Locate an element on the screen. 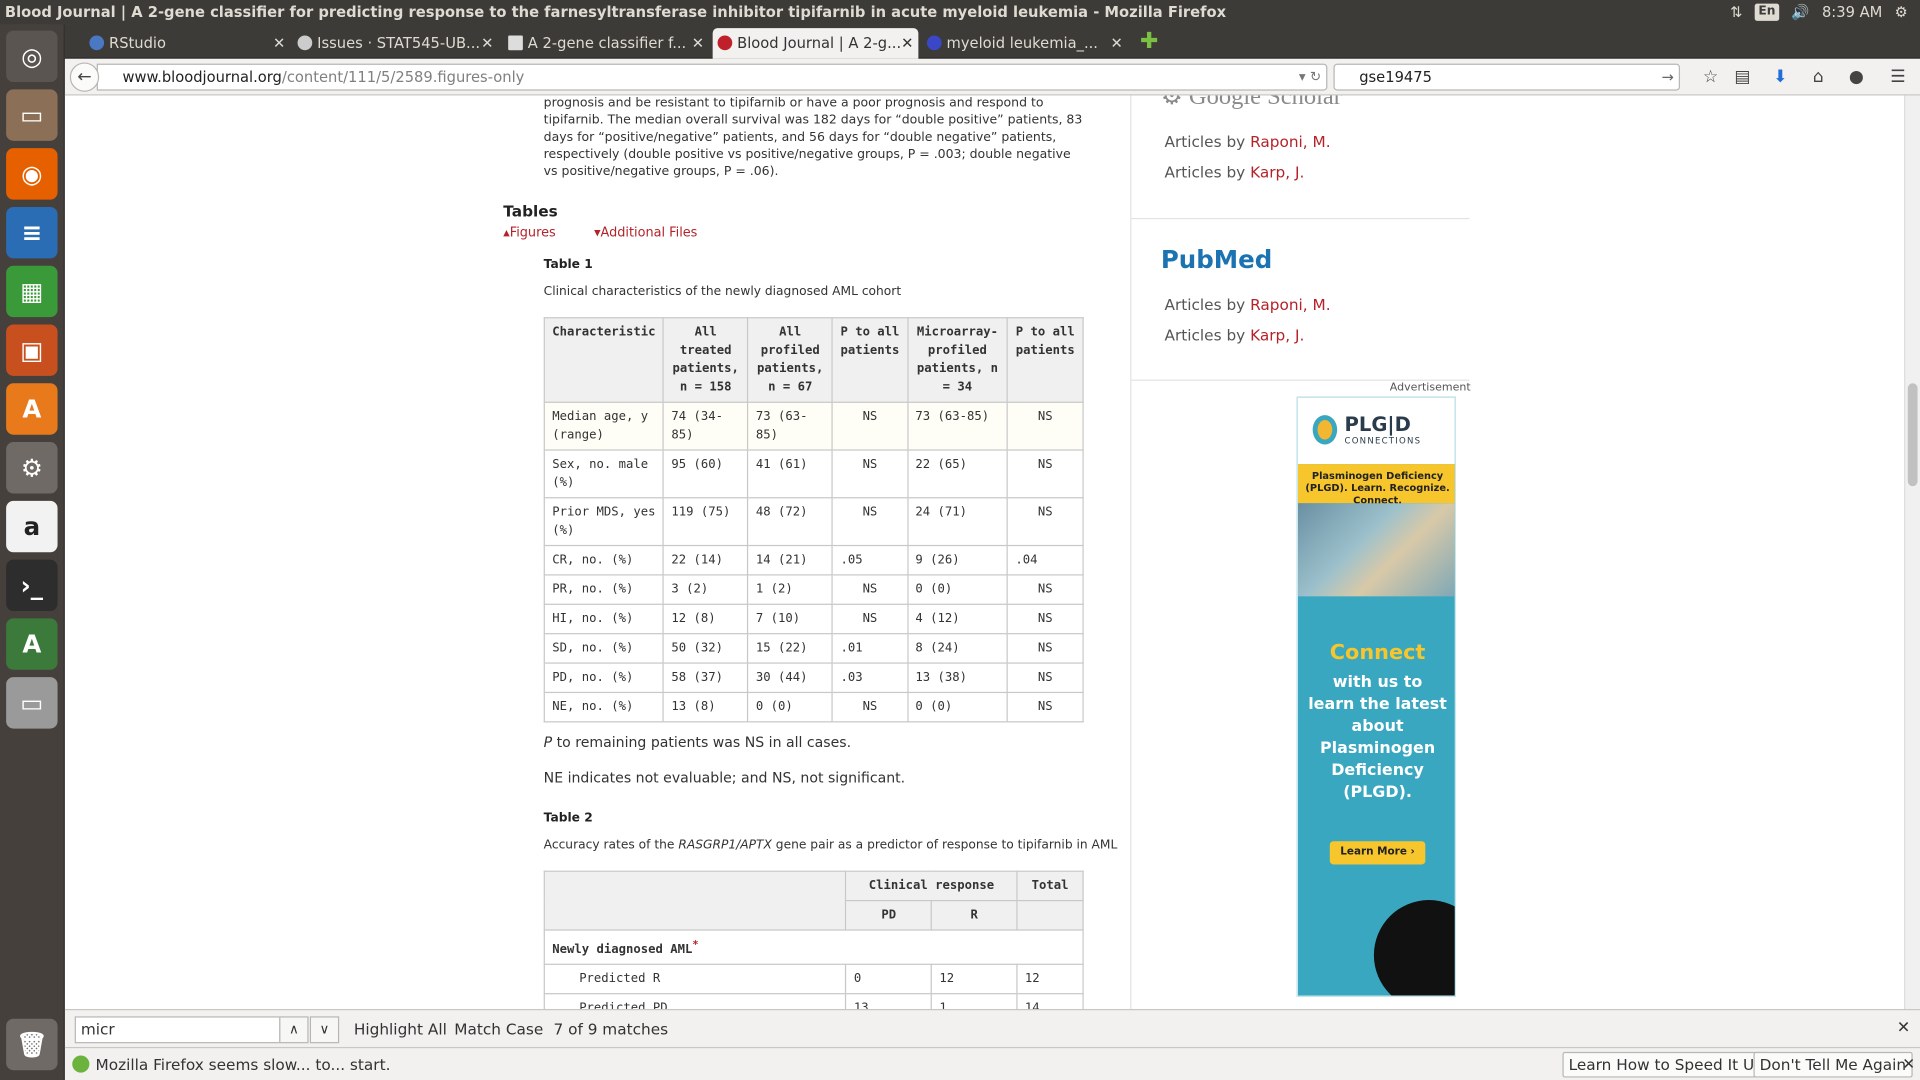 The height and width of the screenshot is (1080, 1920). table1-cell: 24 (71) is located at coordinates (957, 522).